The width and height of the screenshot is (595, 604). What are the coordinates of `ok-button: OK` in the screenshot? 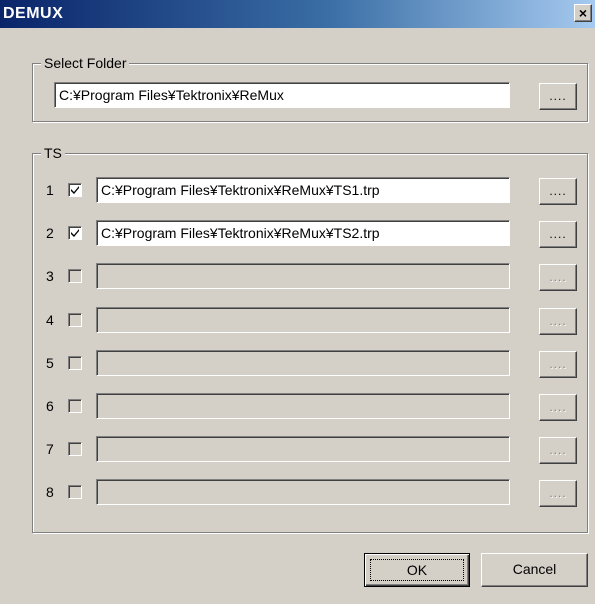 It's located at (417, 570).